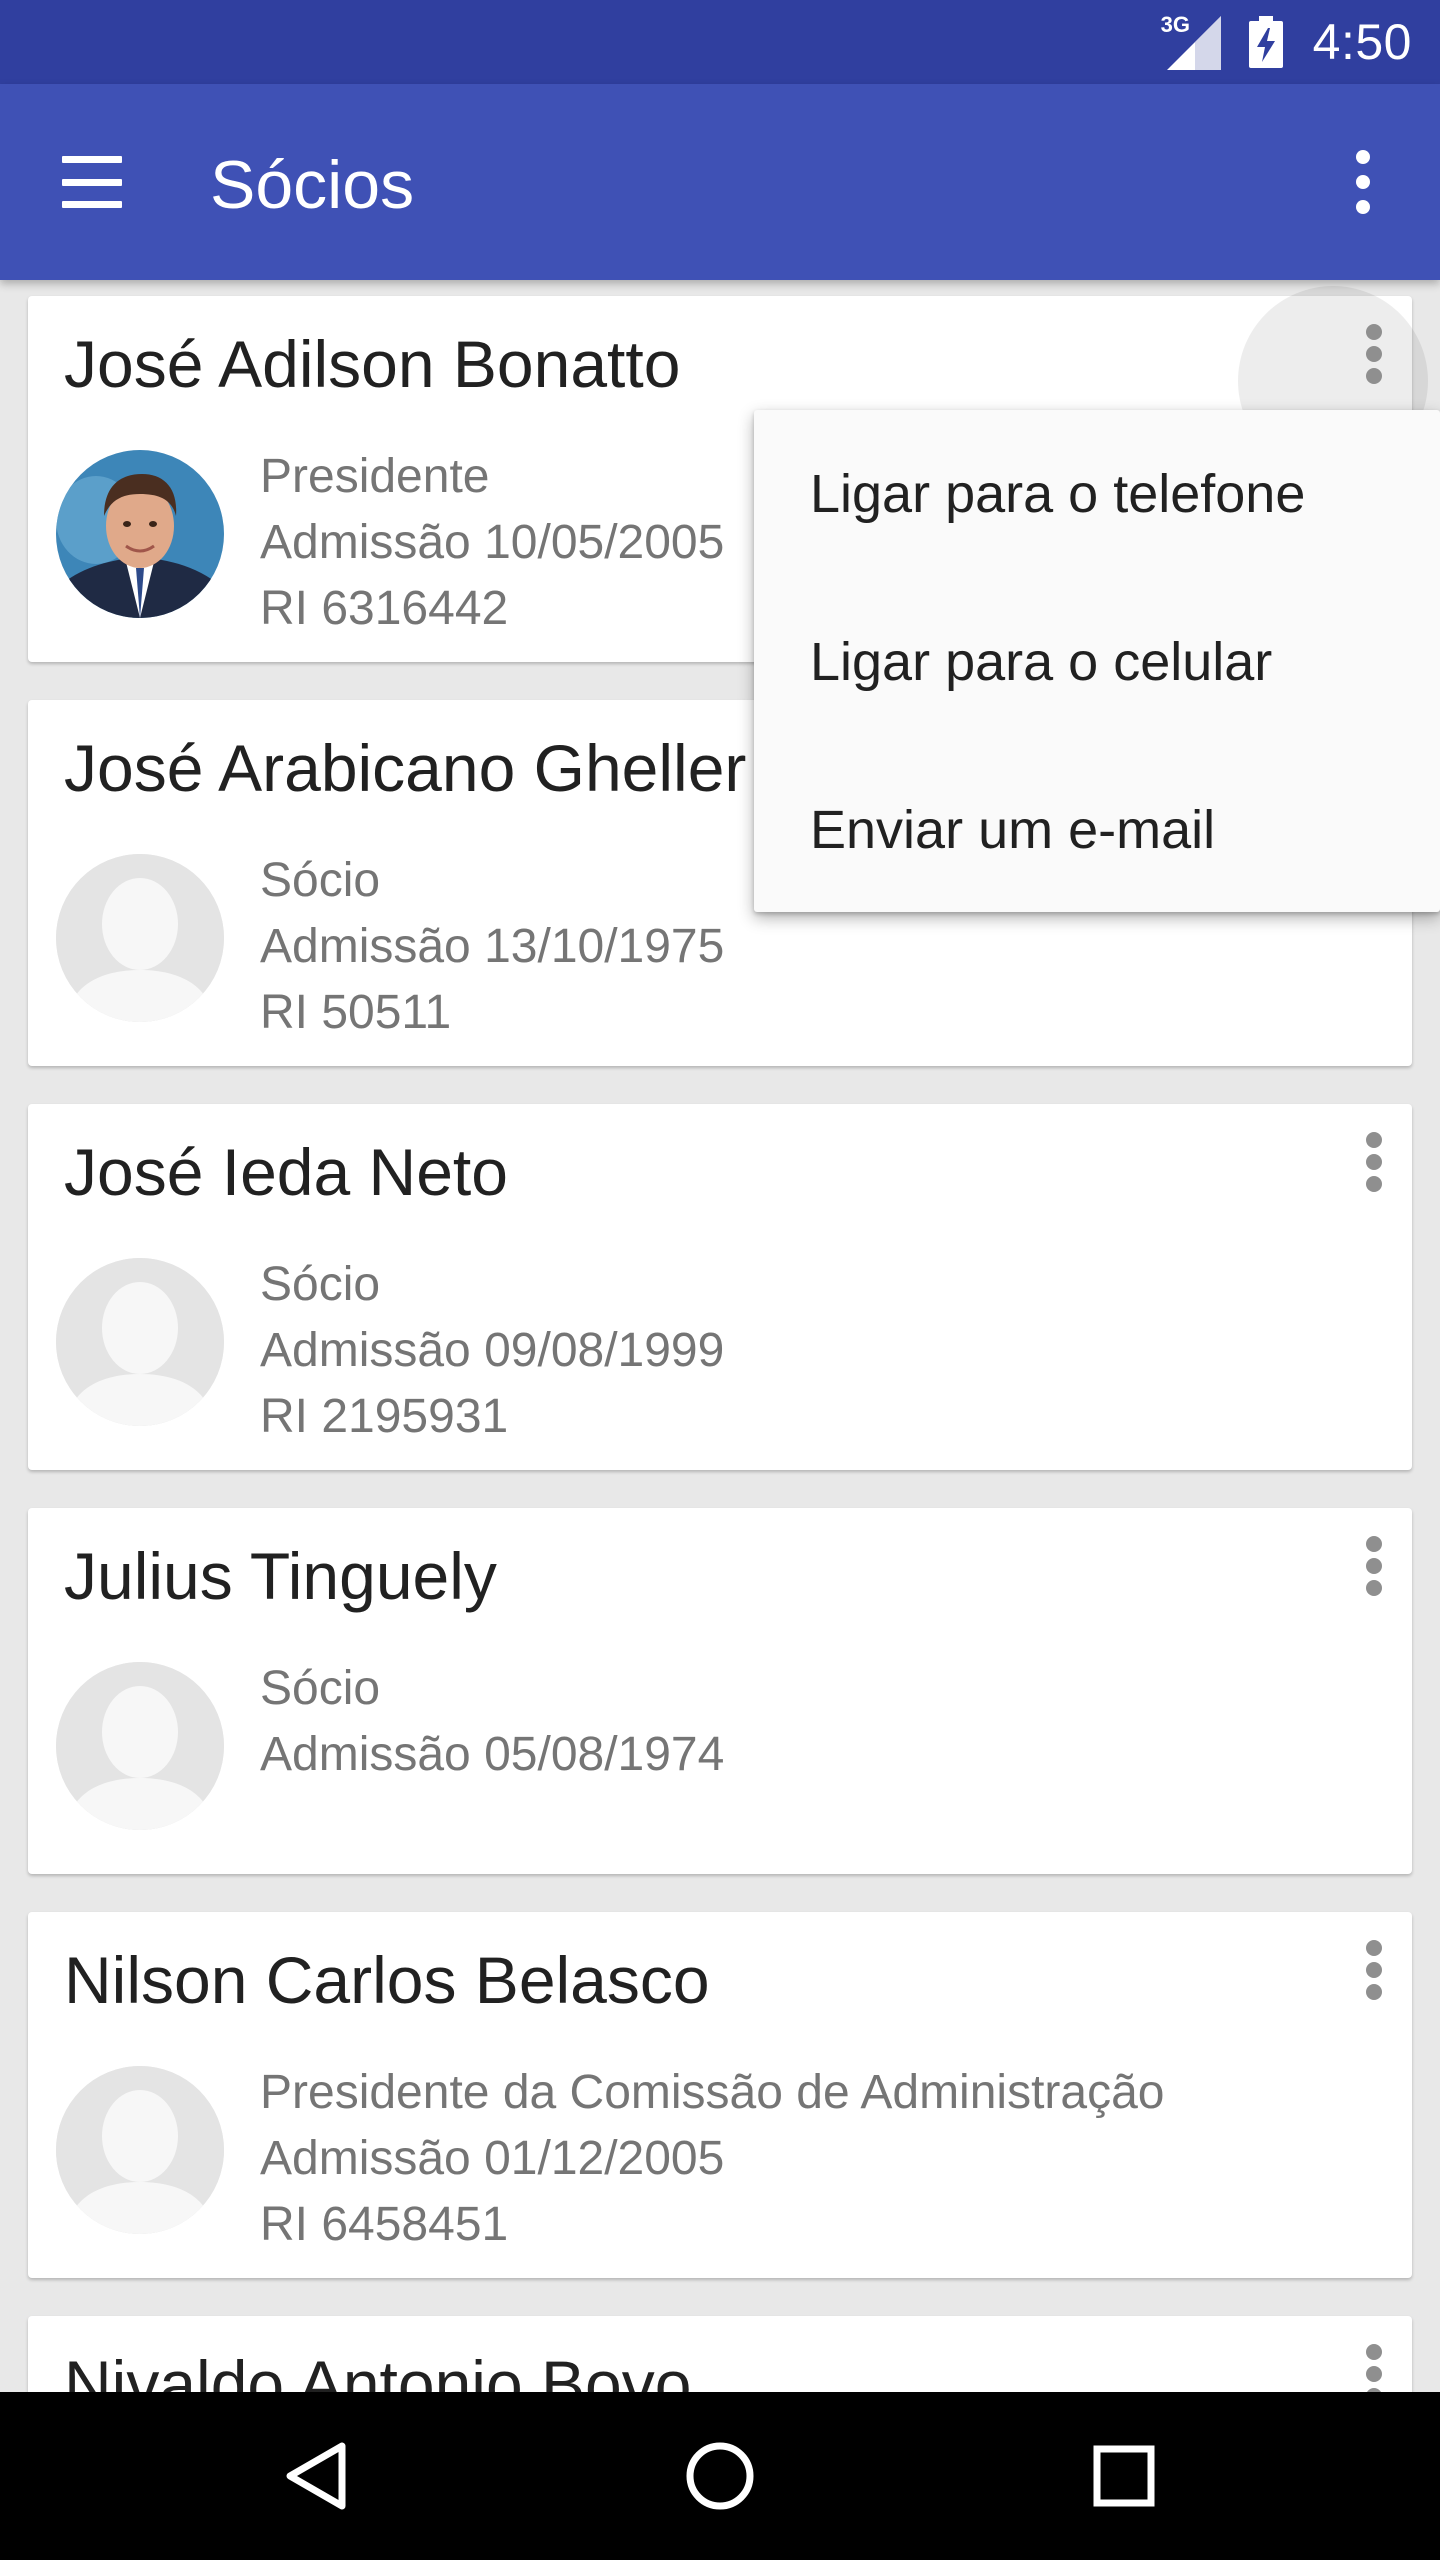 The height and width of the screenshot is (2560, 1440). What do you see at coordinates (720, 2354) in the screenshot?
I see `member-card: Nivaldo Antonio Bovo` at bounding box center [720, 2354].